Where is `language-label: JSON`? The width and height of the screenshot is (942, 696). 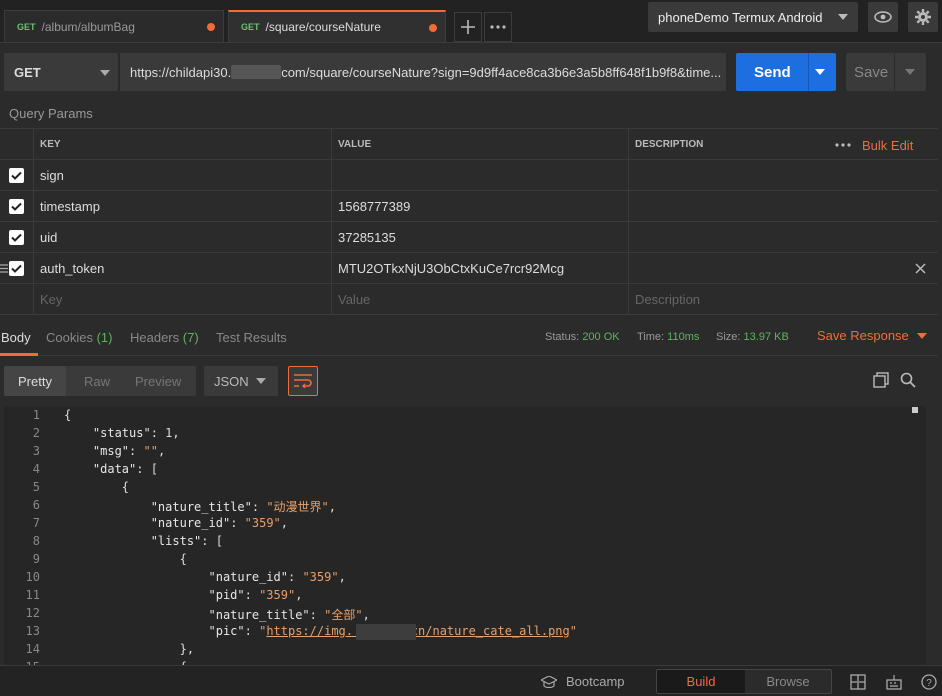
language-label: JSON is located at coordinates (231, 381).